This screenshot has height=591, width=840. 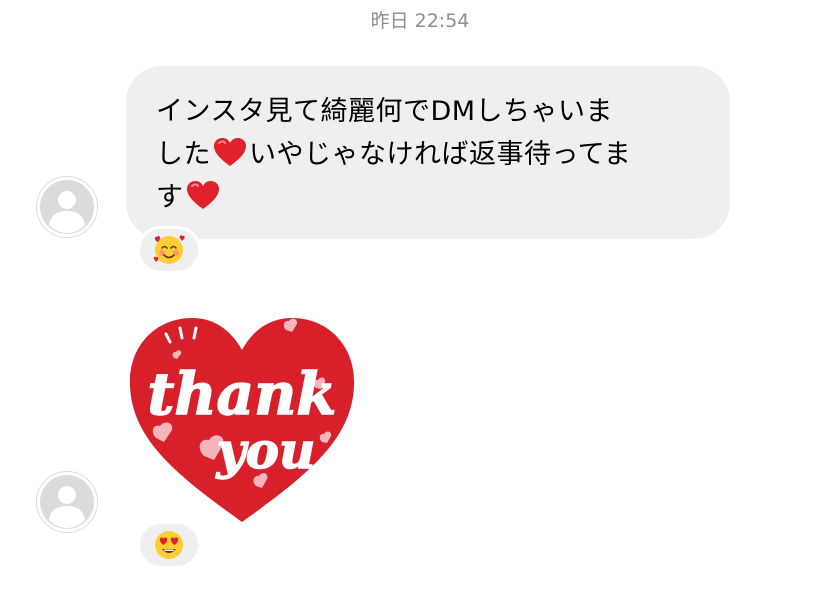 I want to click on thank-you-heart-sticker: thank you, so click(x=242, y=417).